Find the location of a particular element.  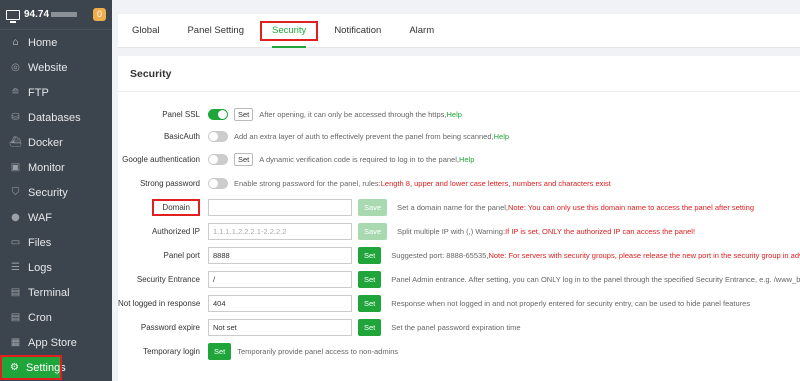

password-expire-input: Not set is located at coordinates (280, 327).